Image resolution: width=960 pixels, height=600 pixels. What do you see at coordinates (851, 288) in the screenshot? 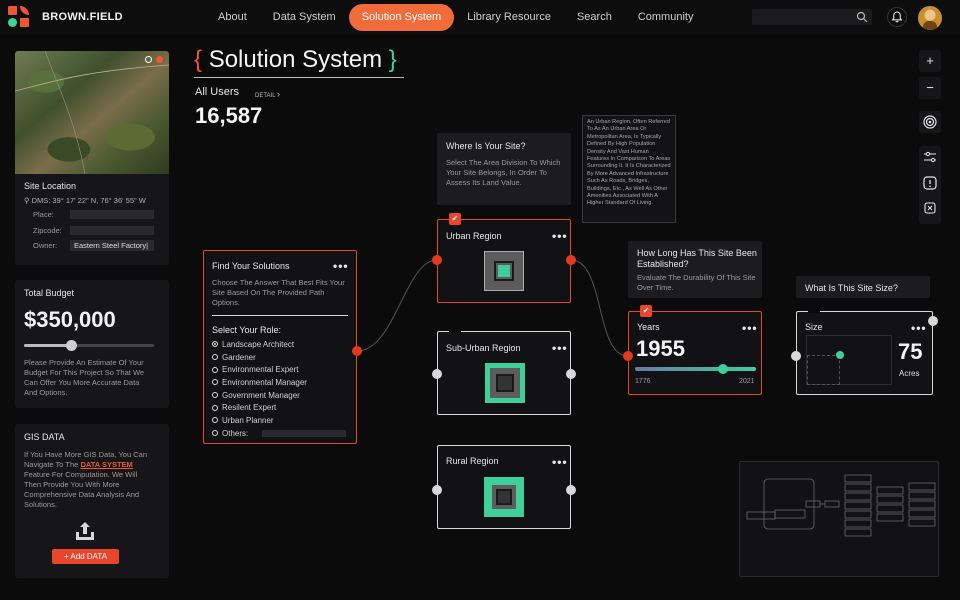
I see `site-size-question: What Is This Site Size?` at bounding box center [851, 288].